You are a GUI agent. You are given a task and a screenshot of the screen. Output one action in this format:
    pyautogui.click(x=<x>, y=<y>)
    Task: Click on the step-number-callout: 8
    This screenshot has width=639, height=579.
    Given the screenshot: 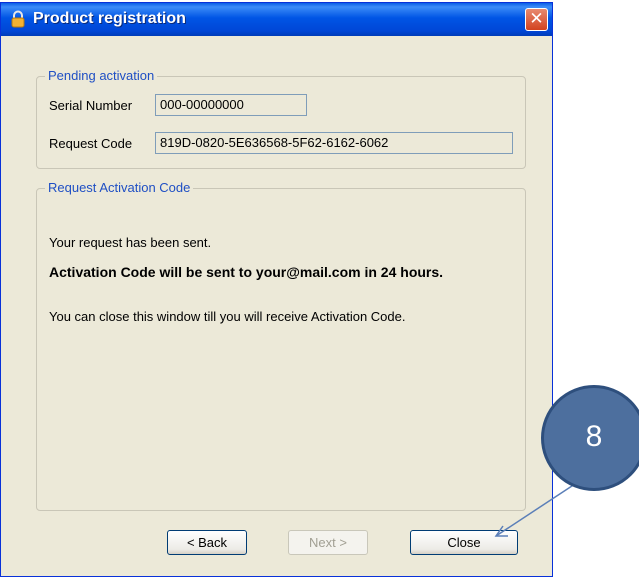 What is the action you would take?
    pyautogui.click(x=590, y=438)
    